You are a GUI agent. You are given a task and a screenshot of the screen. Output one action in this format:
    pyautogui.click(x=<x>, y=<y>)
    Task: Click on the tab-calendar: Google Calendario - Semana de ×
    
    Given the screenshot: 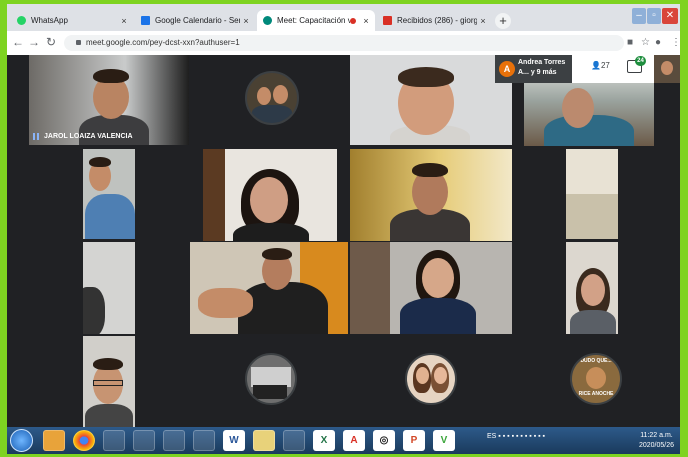 What is the action you would take?
    pyautogui.click(x=195, y=20)
    